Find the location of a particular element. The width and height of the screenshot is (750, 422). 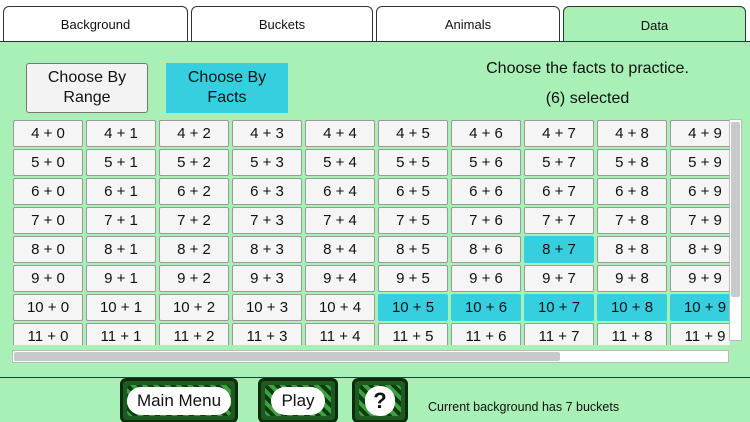

fact-cell: 4 + 1 is located at coordinates (121, 133).